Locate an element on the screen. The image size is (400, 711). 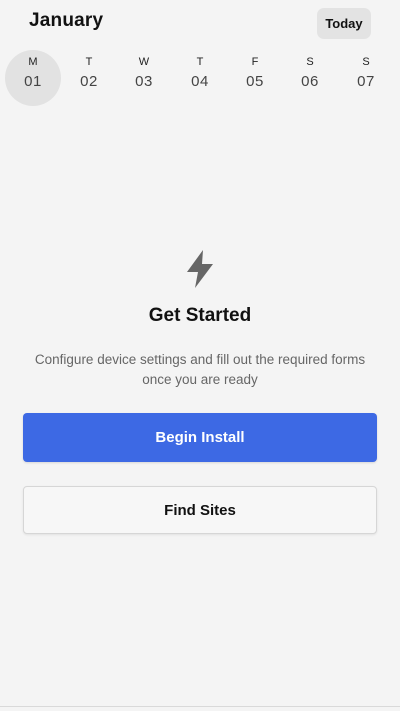
calendar-header: January Today is located at coordinates (200, 24).